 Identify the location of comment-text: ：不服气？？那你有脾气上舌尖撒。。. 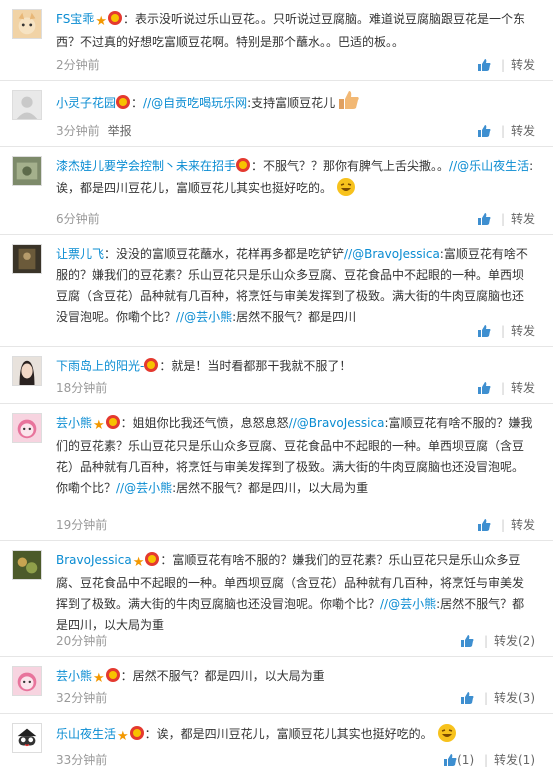
(350, 166).